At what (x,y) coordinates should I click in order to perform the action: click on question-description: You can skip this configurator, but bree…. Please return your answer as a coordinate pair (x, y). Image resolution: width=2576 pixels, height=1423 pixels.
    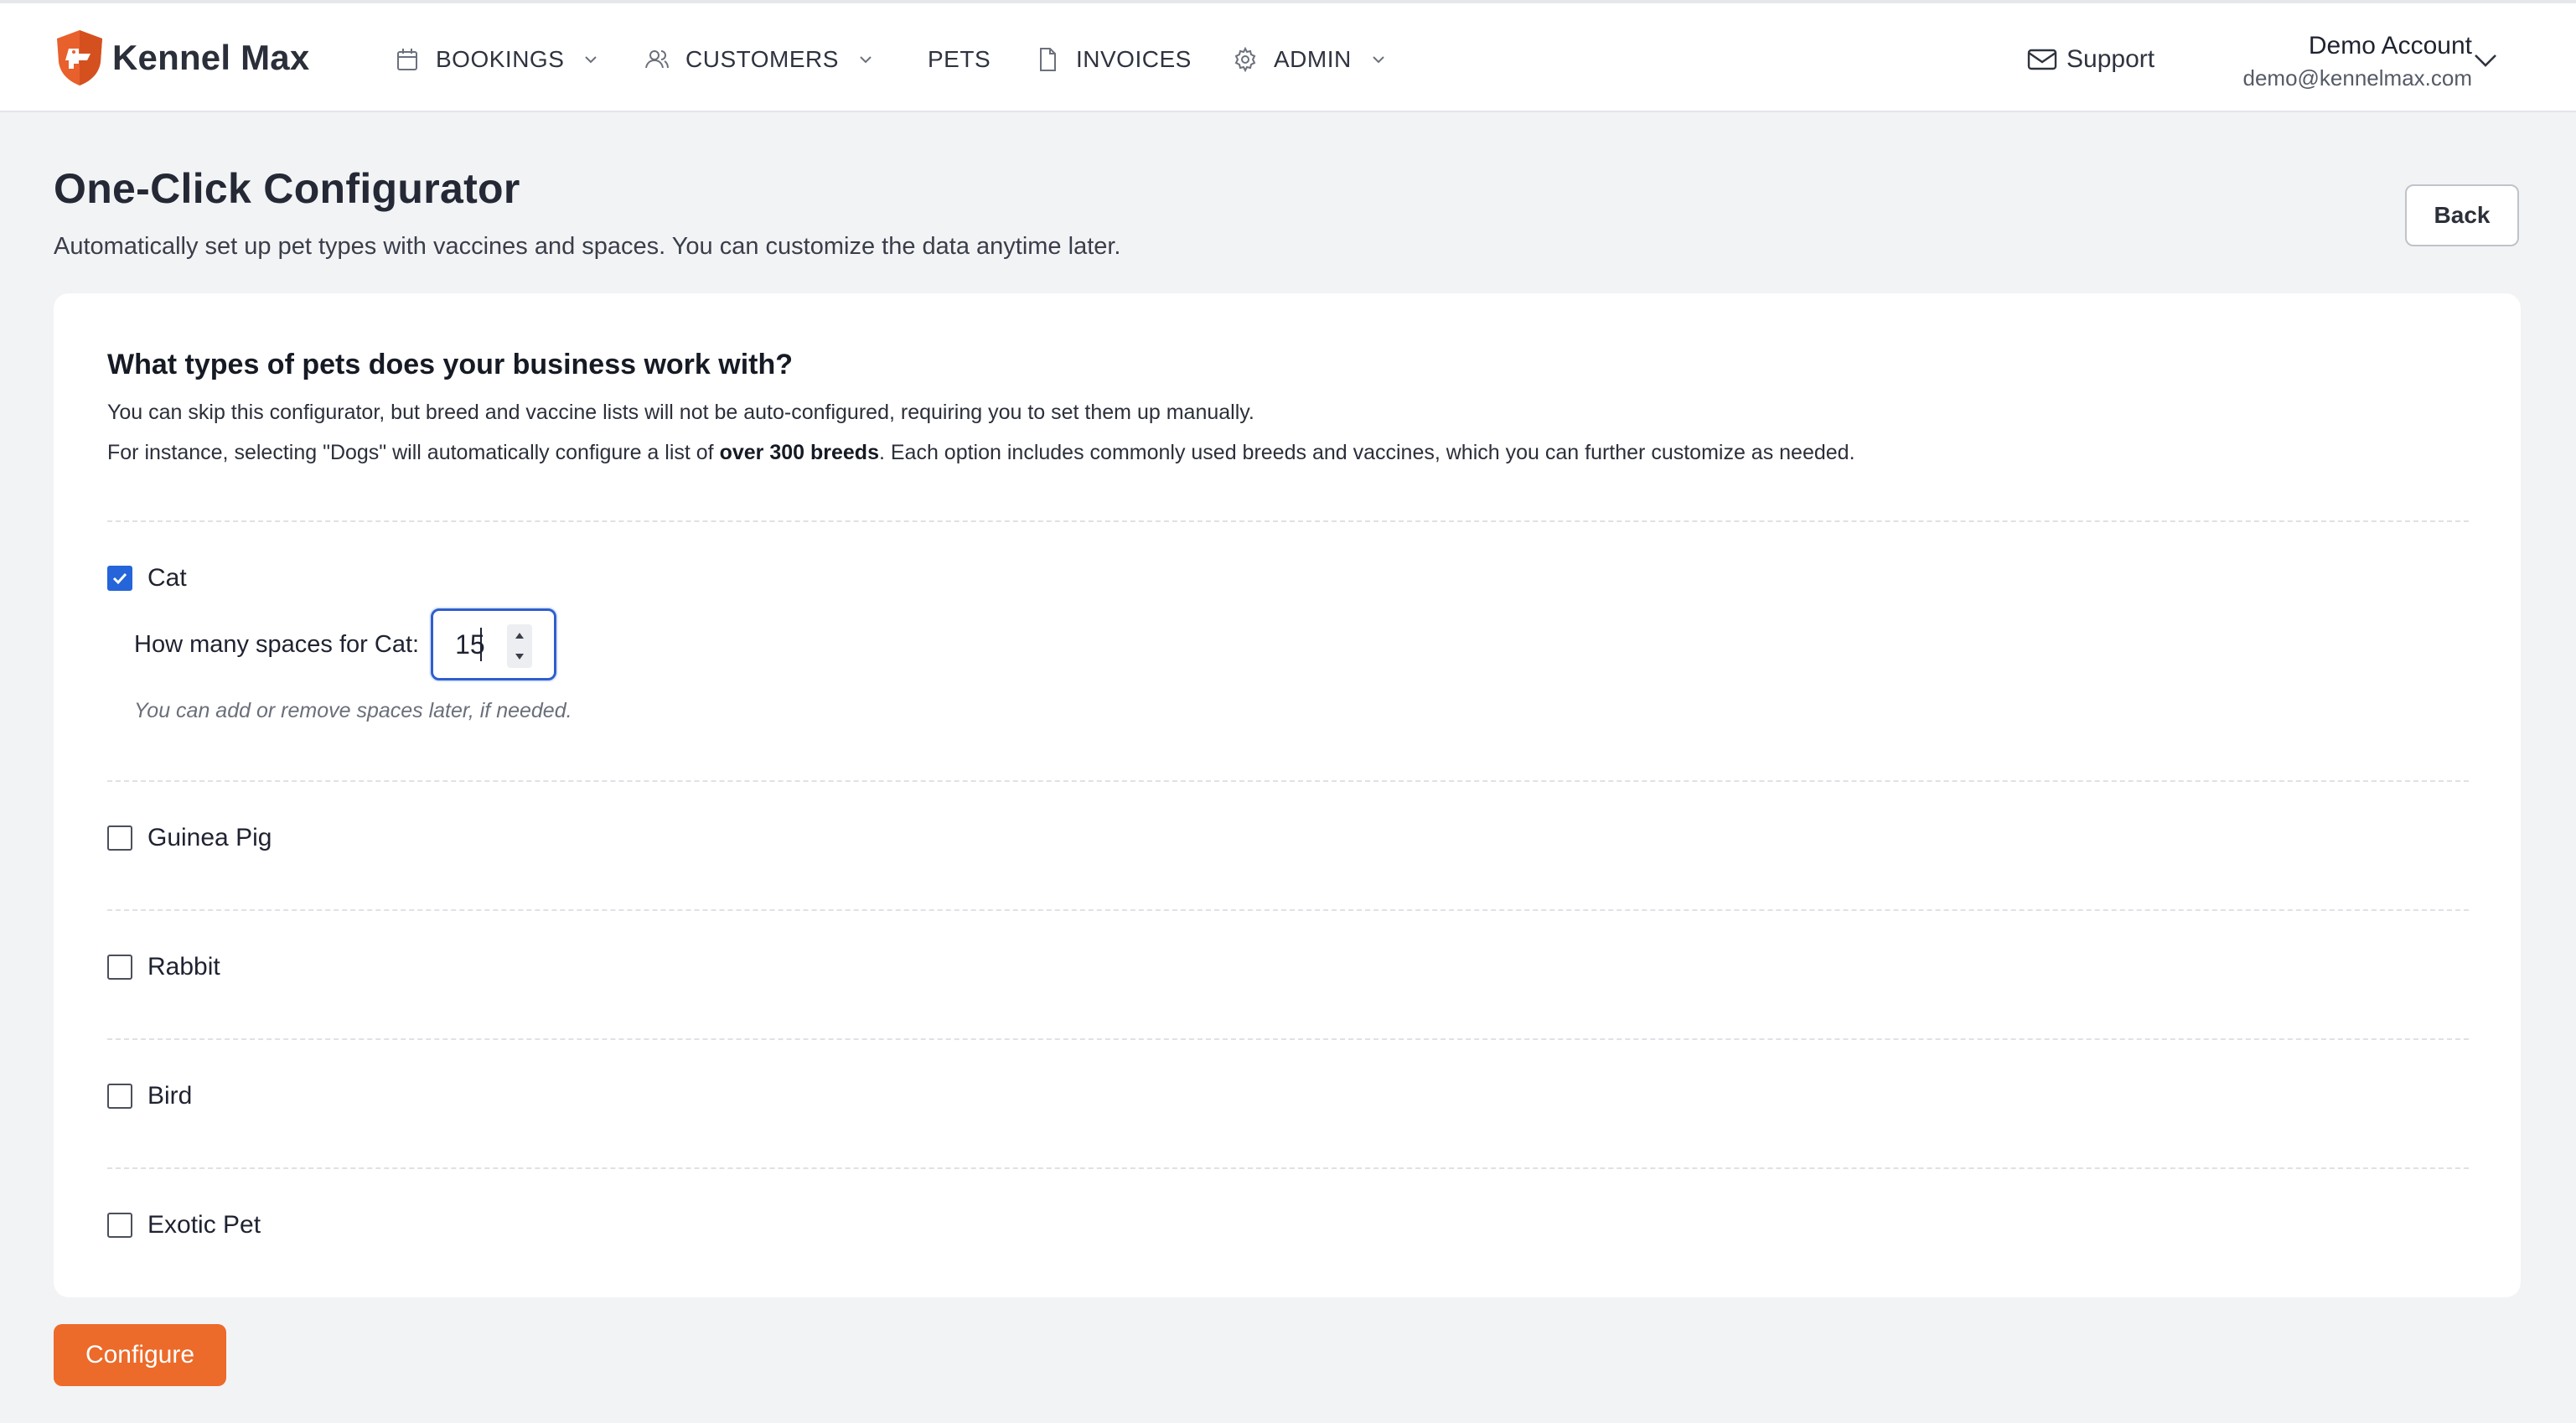
    Looking at the image, I should click on (680, 412).